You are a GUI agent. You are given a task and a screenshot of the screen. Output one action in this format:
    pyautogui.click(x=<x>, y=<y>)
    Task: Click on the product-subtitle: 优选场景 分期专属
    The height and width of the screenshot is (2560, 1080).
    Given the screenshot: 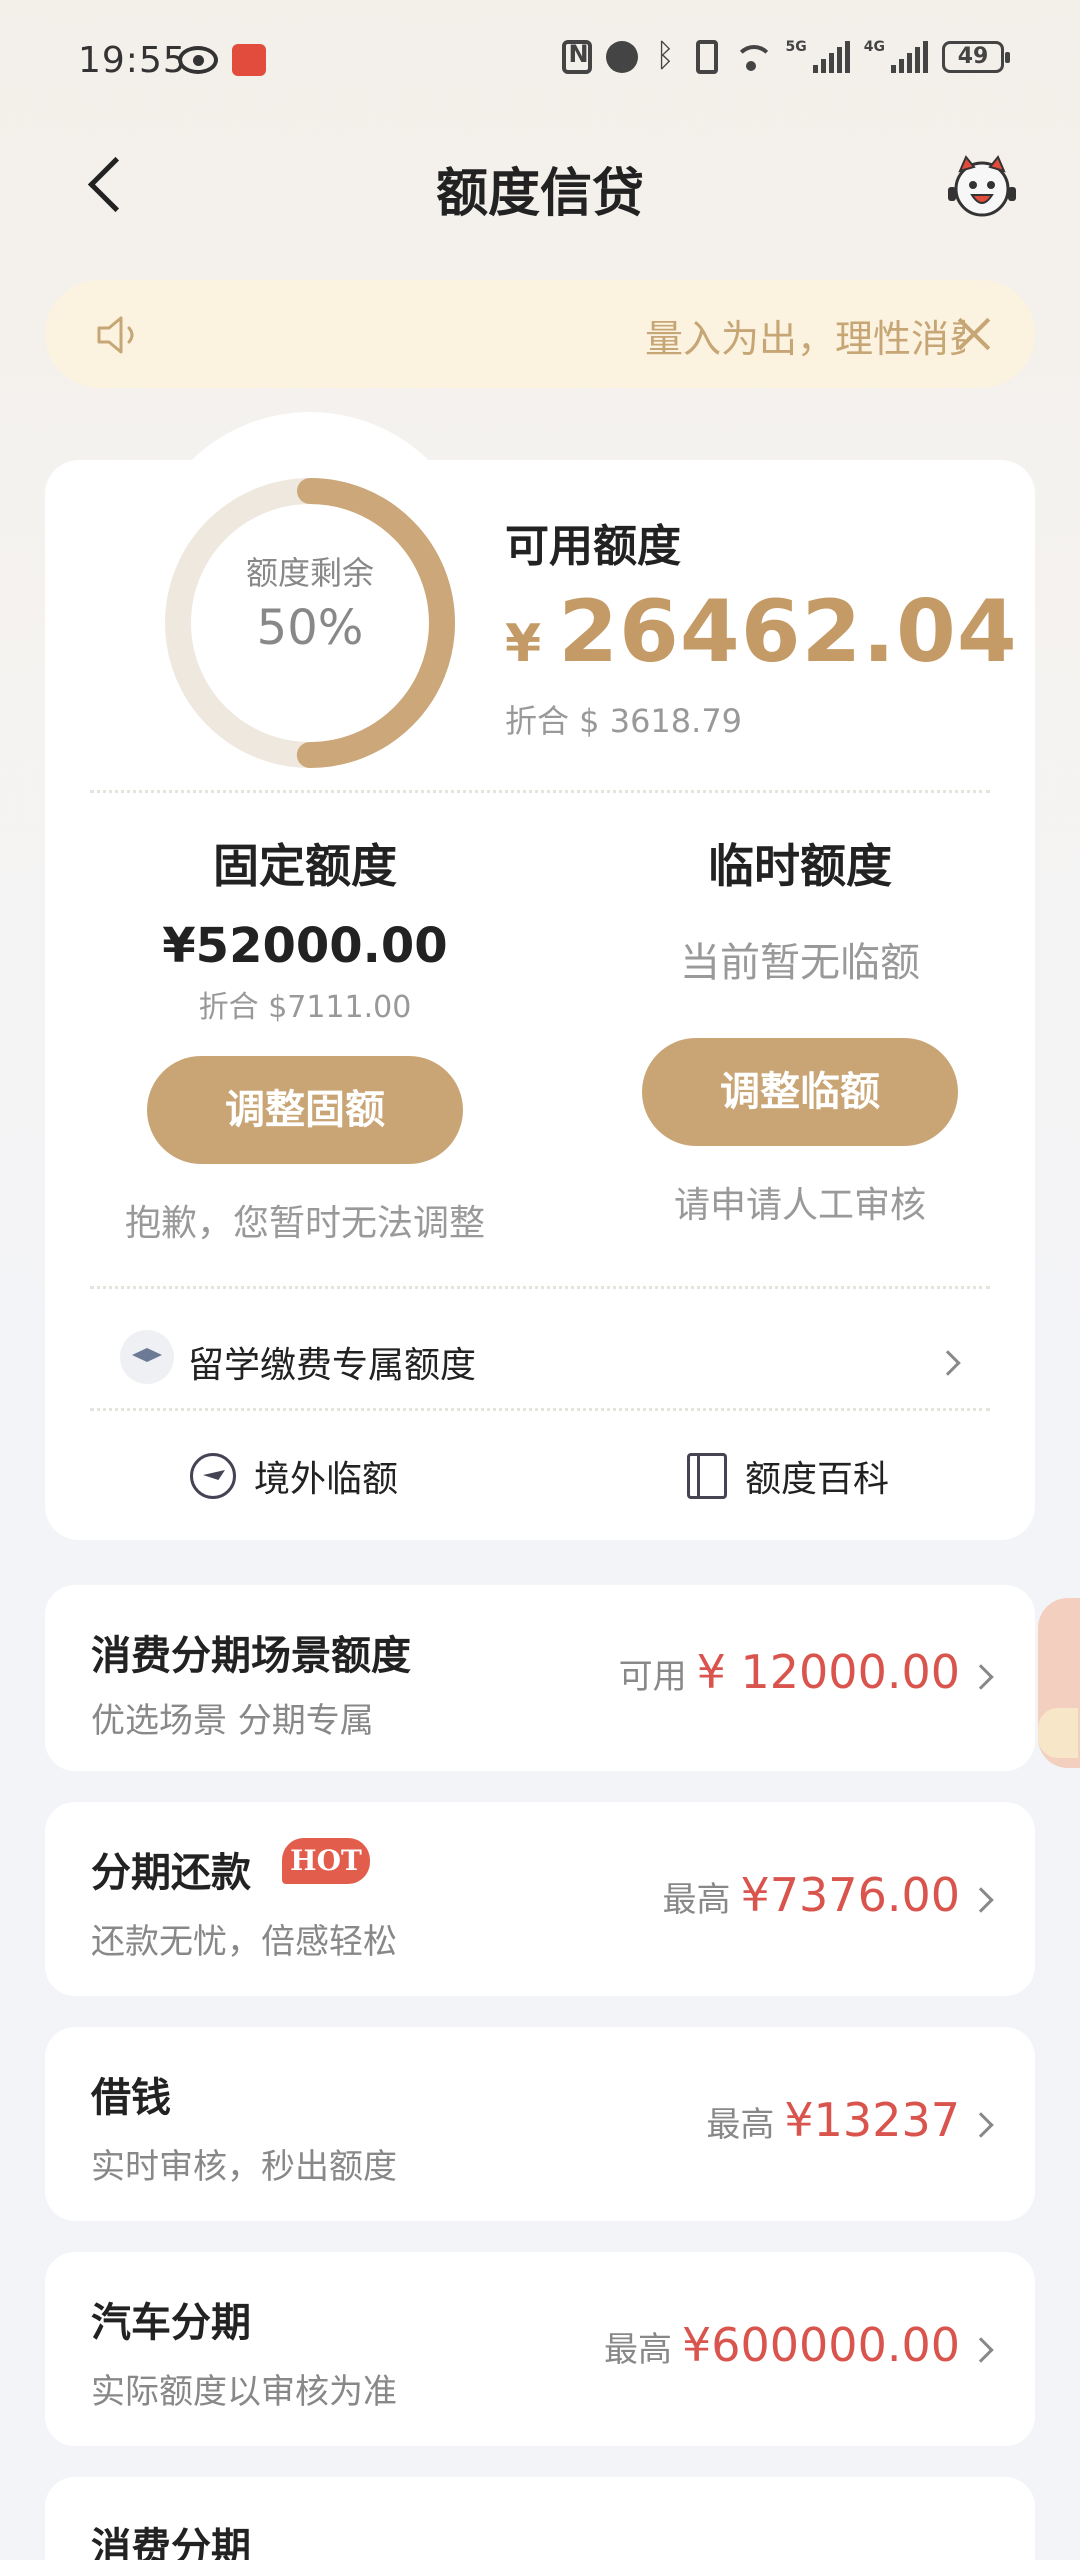 What is the action you would take?
    pyautogui.click(x=232, y=1721)
    